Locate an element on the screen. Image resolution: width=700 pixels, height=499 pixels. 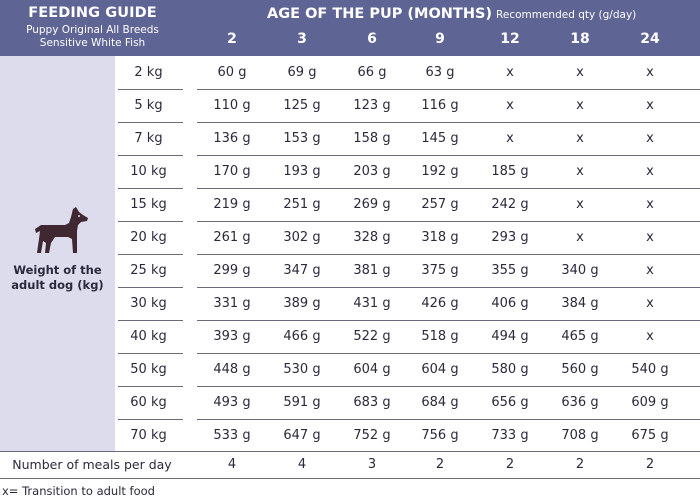
quantity-cell: 145 g is located at coordinates (440, 138).